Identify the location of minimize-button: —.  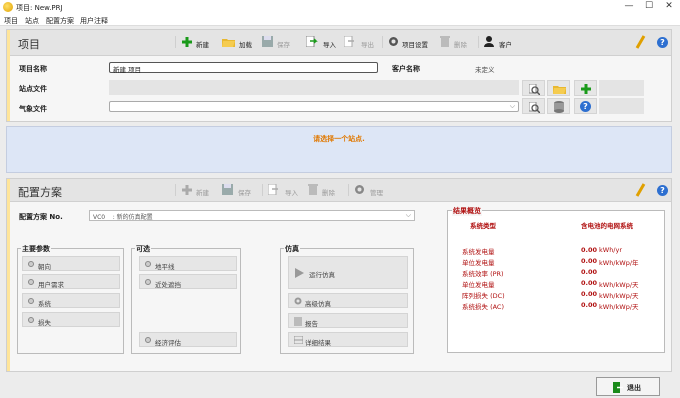
(629, 6).